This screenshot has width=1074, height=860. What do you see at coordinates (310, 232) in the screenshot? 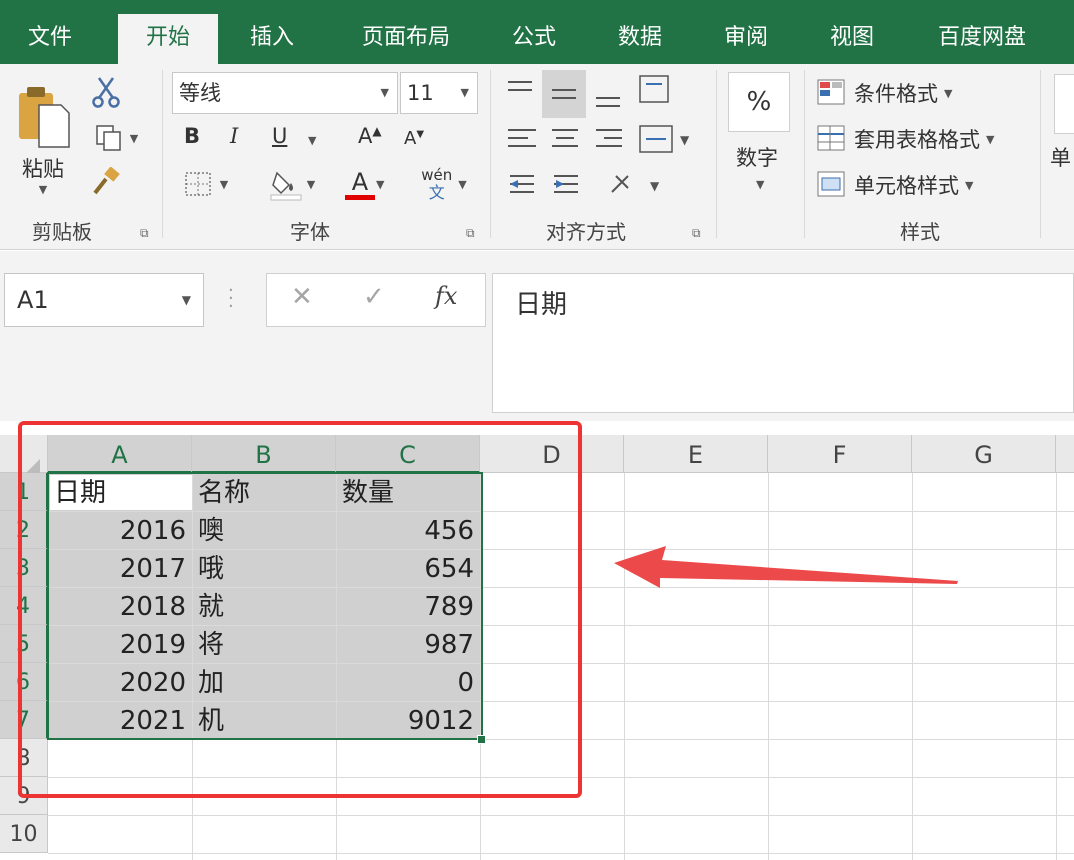
I see `font-group-label: 字体` at bounding box center [310, 232].